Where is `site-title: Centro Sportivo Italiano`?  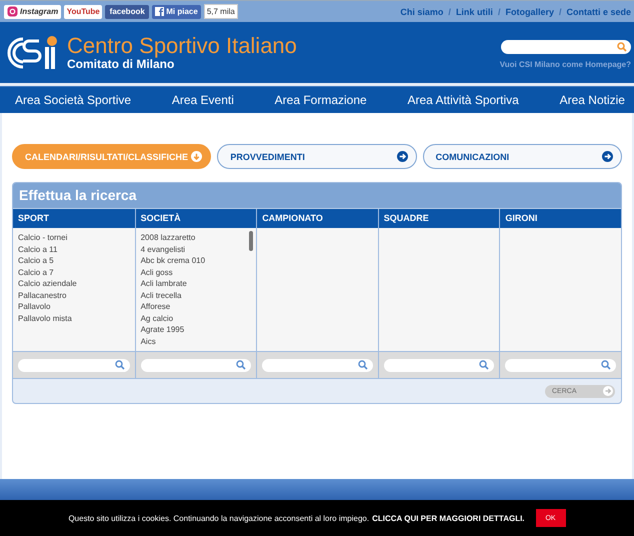
site-title: Centro Sportivo Italiano is located at coordinates (182, 46).